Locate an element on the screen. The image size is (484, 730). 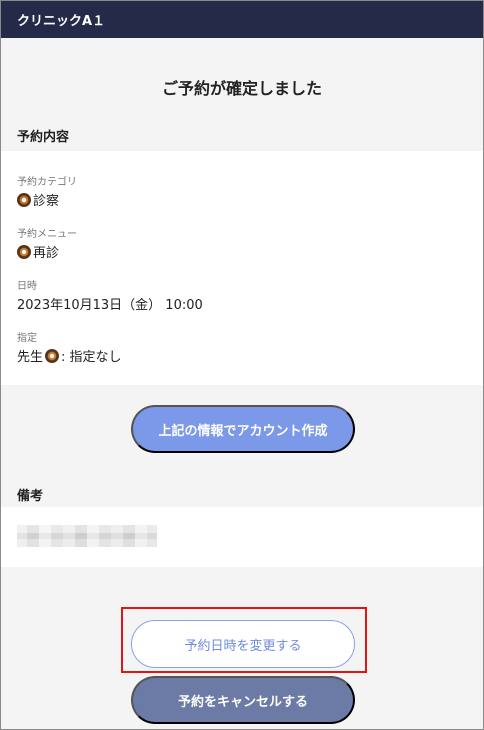
menu-label: 予約メニュー is located at coordinates (47, 234).